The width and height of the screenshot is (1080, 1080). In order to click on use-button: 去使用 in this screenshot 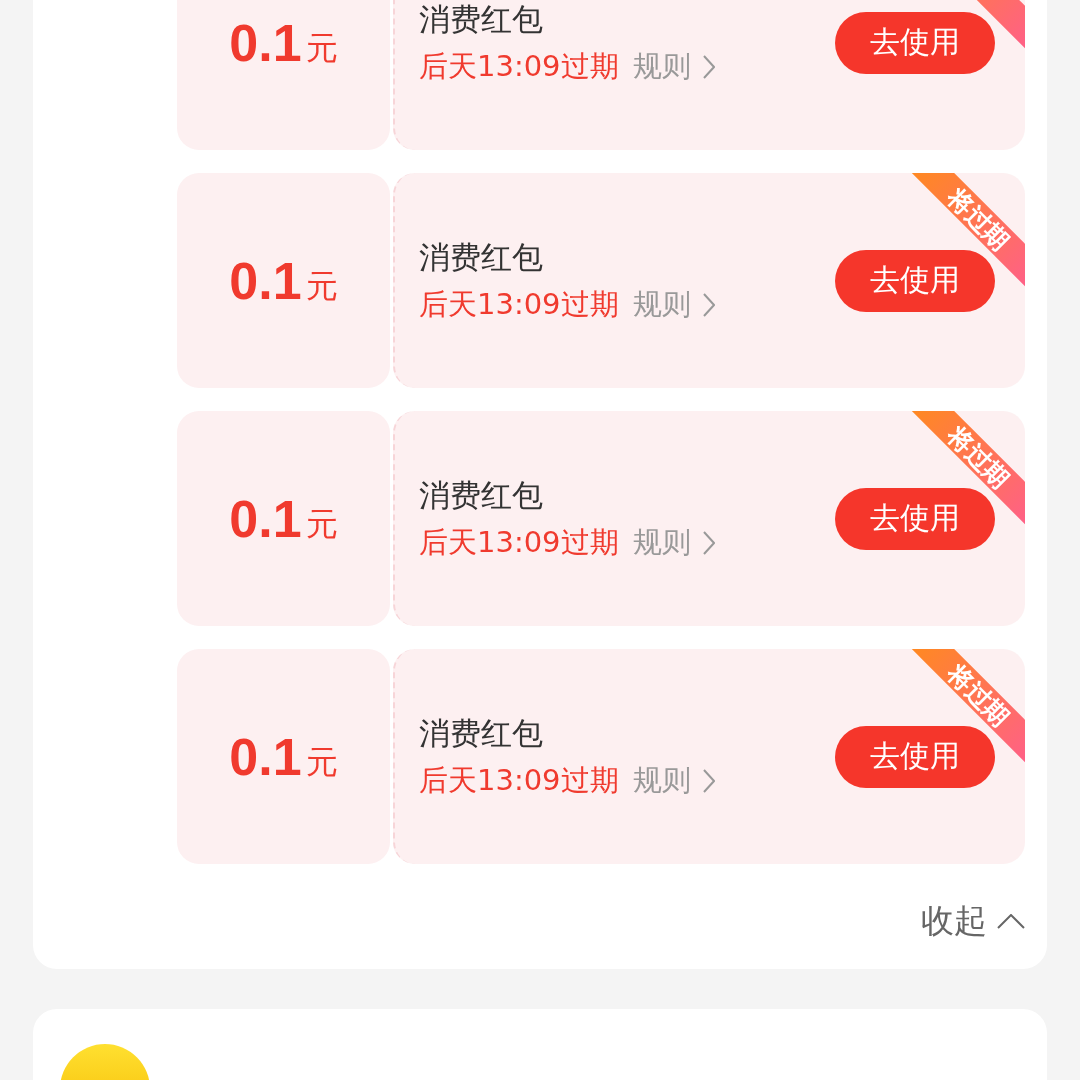, I will do `click(915, 42)`.